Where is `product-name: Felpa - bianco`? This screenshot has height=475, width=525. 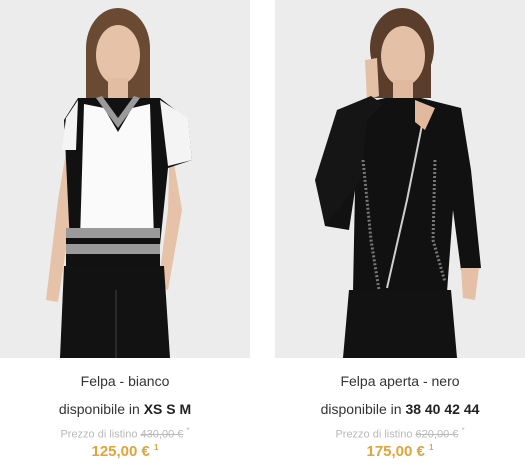 product-name: Felpa - bianco is located at coordinates (125, 381).